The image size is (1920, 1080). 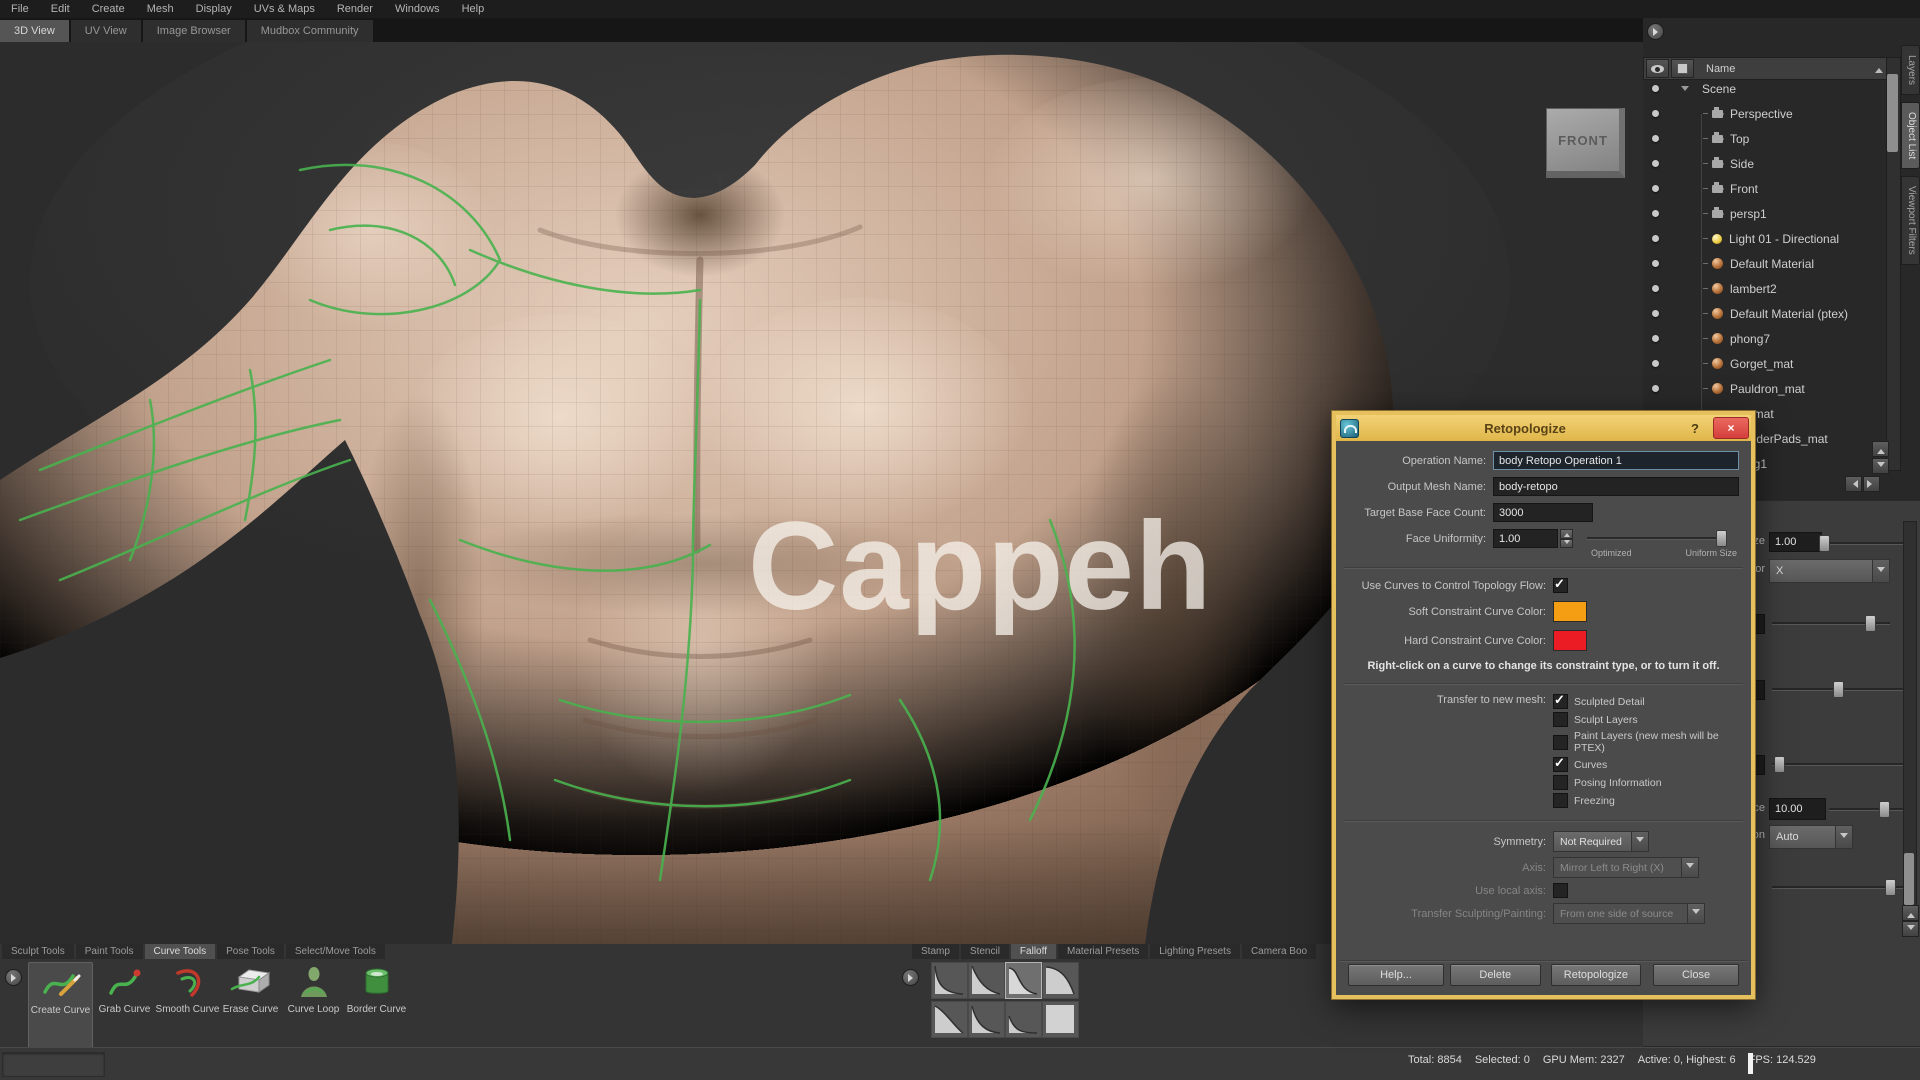 I want to click on face-uniformity-input: 1.00, so click(x=1525, y=538).